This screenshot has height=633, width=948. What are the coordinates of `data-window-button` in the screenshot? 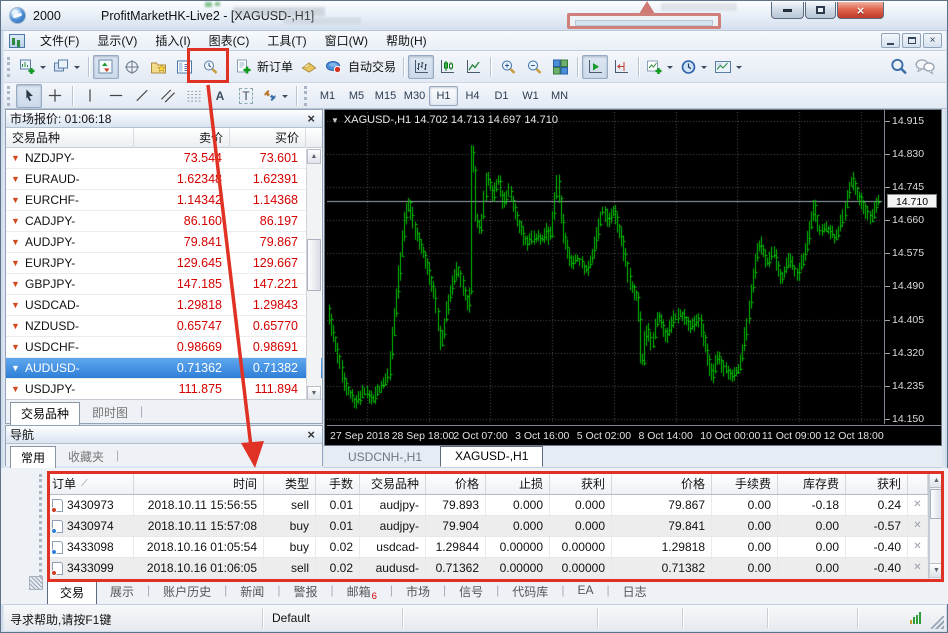 It's located at (132, 67).